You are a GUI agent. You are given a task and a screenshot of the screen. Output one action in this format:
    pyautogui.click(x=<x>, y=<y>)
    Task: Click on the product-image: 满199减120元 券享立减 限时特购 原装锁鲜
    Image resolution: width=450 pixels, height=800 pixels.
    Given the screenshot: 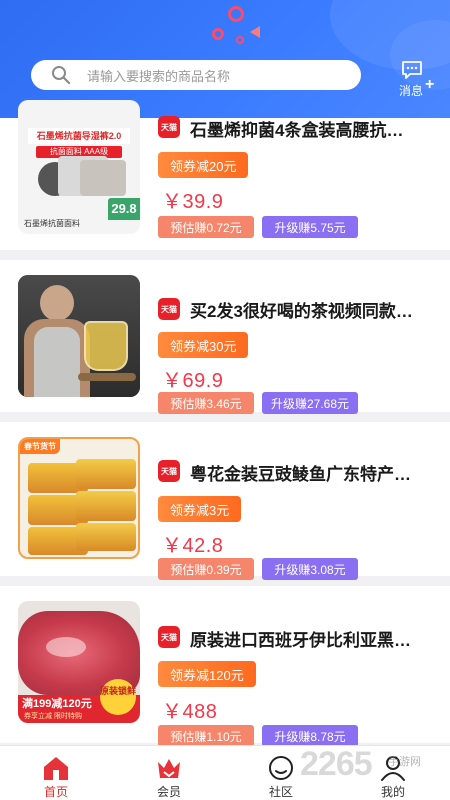 What is the action you would take?
    pyautogui.click(x=79, y=662)
    